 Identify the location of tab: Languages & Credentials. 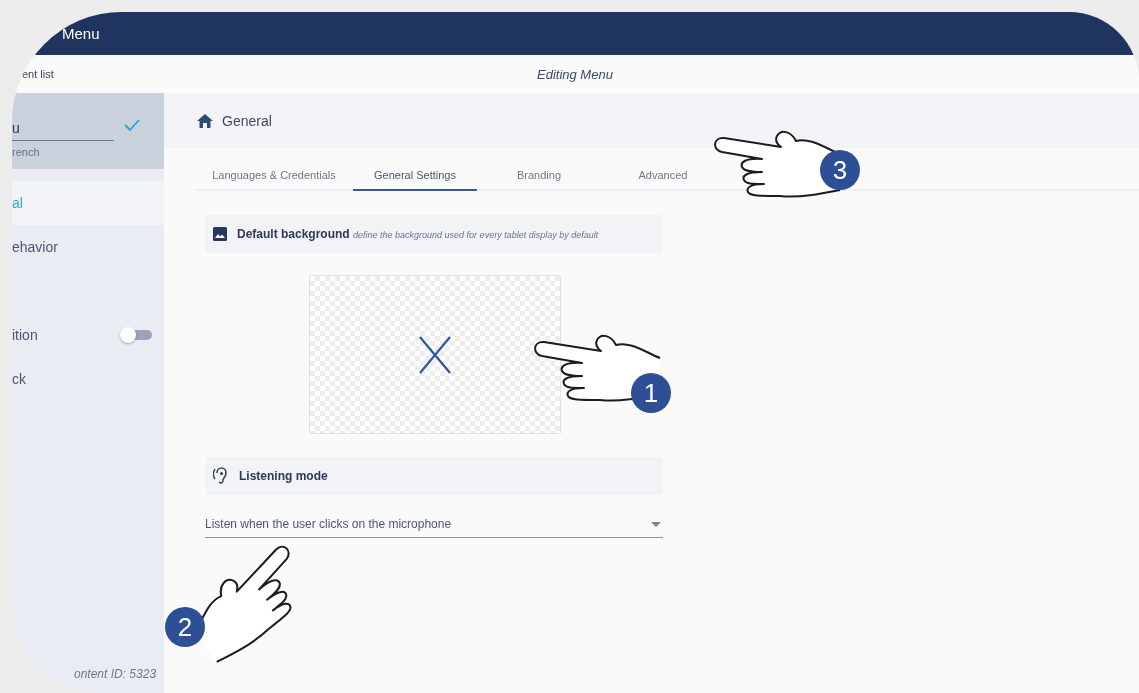
(274, 178).